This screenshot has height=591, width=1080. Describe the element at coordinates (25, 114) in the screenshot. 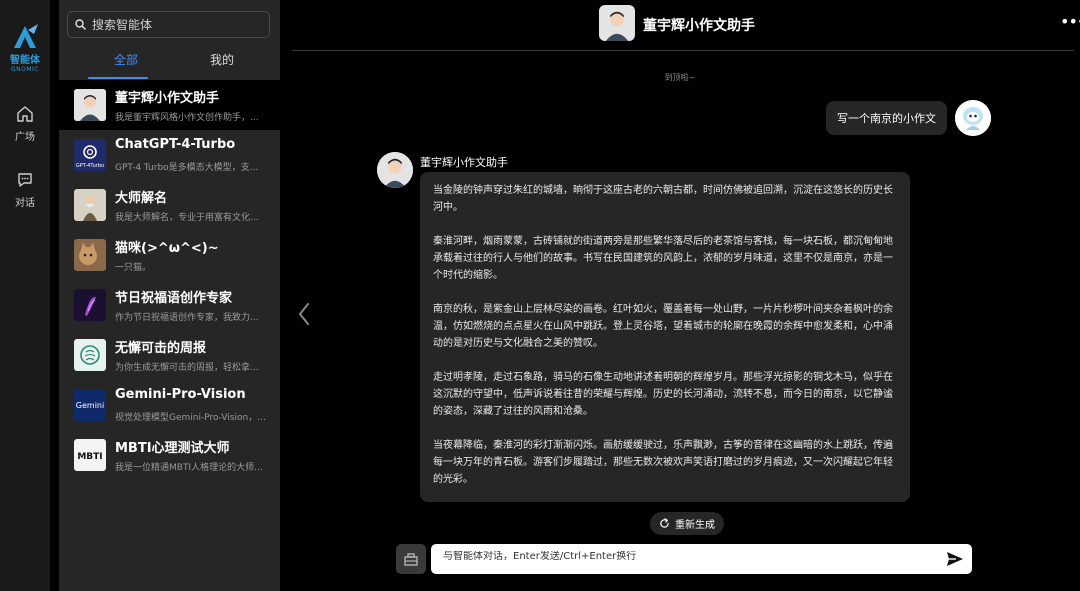

I see `home-icon` at that location.